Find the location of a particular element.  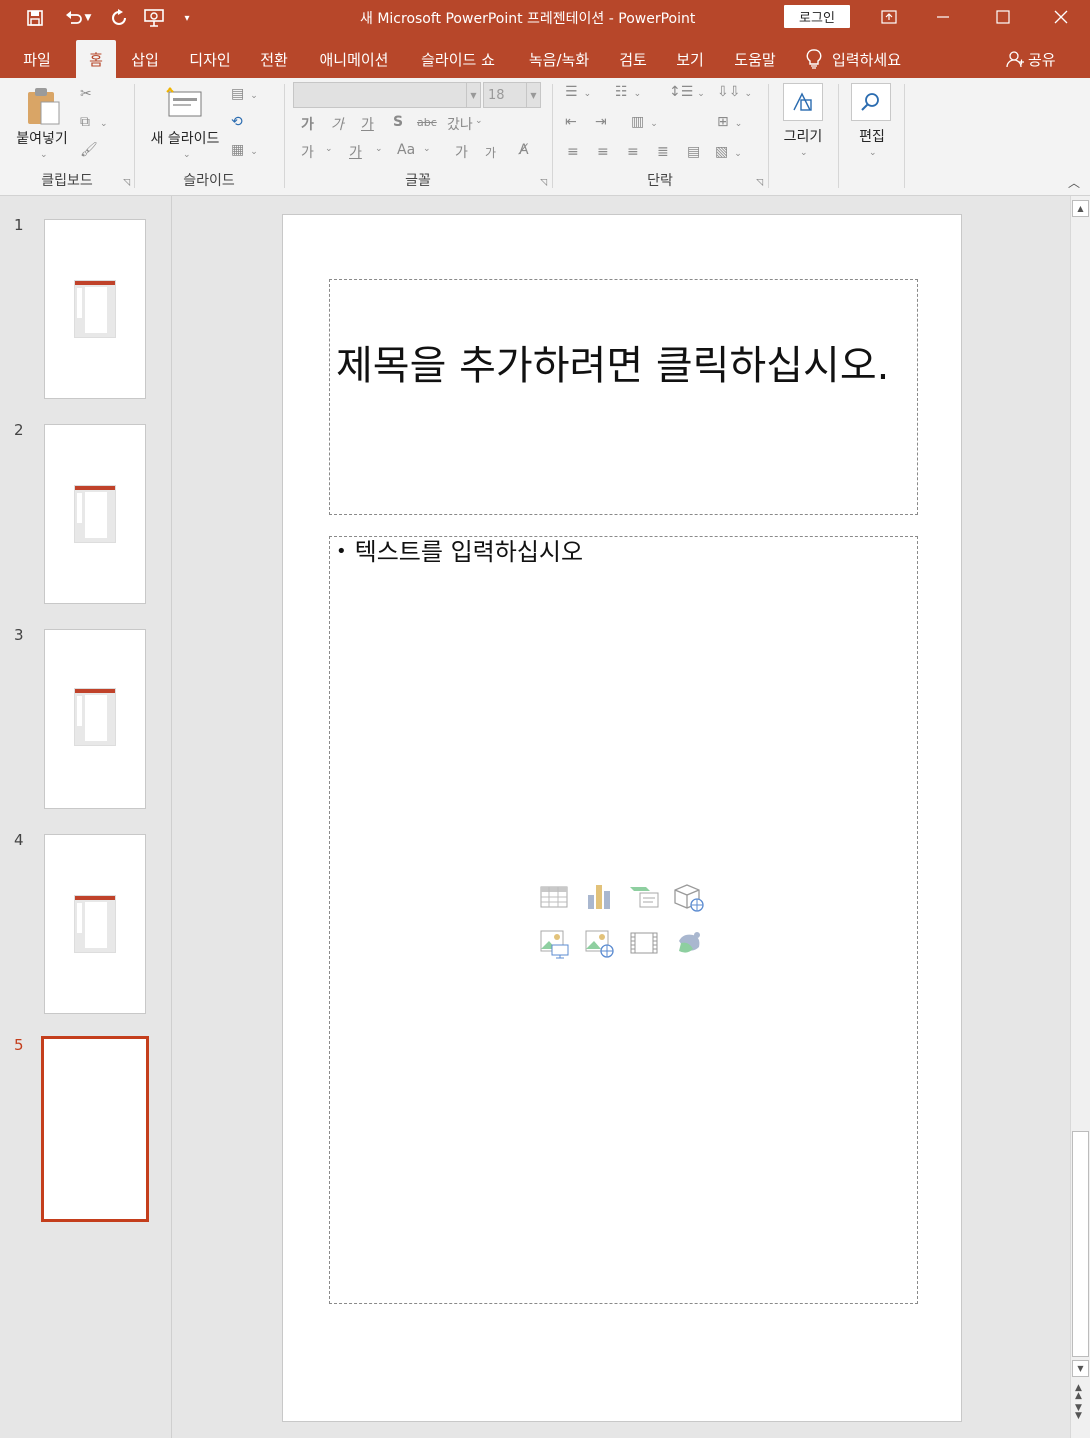

strikethrough-icon: abc is located at coordinates (427, 122).